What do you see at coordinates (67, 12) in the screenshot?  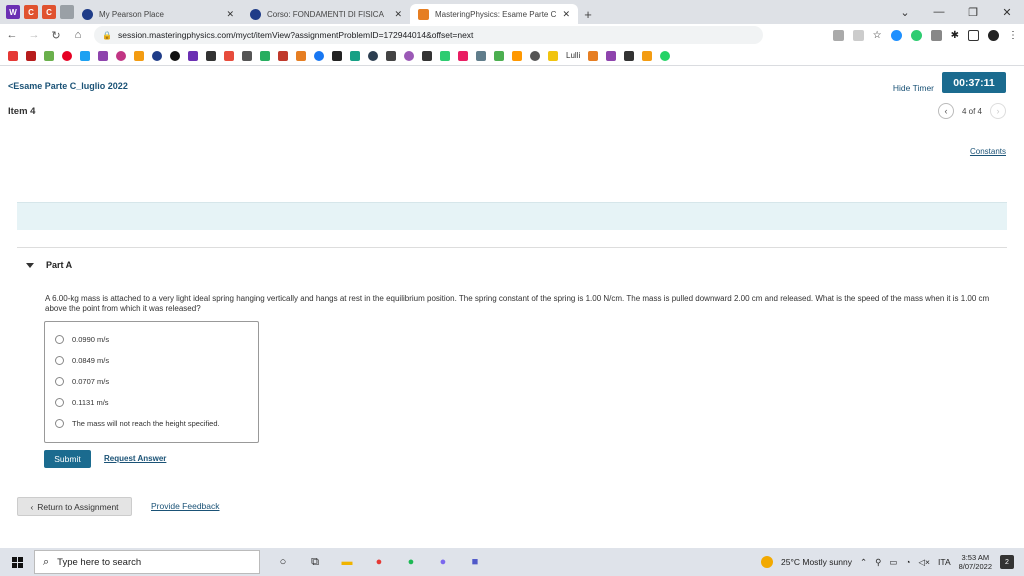 I see `pinned-tab-icon` at bounding box center [67, 12].